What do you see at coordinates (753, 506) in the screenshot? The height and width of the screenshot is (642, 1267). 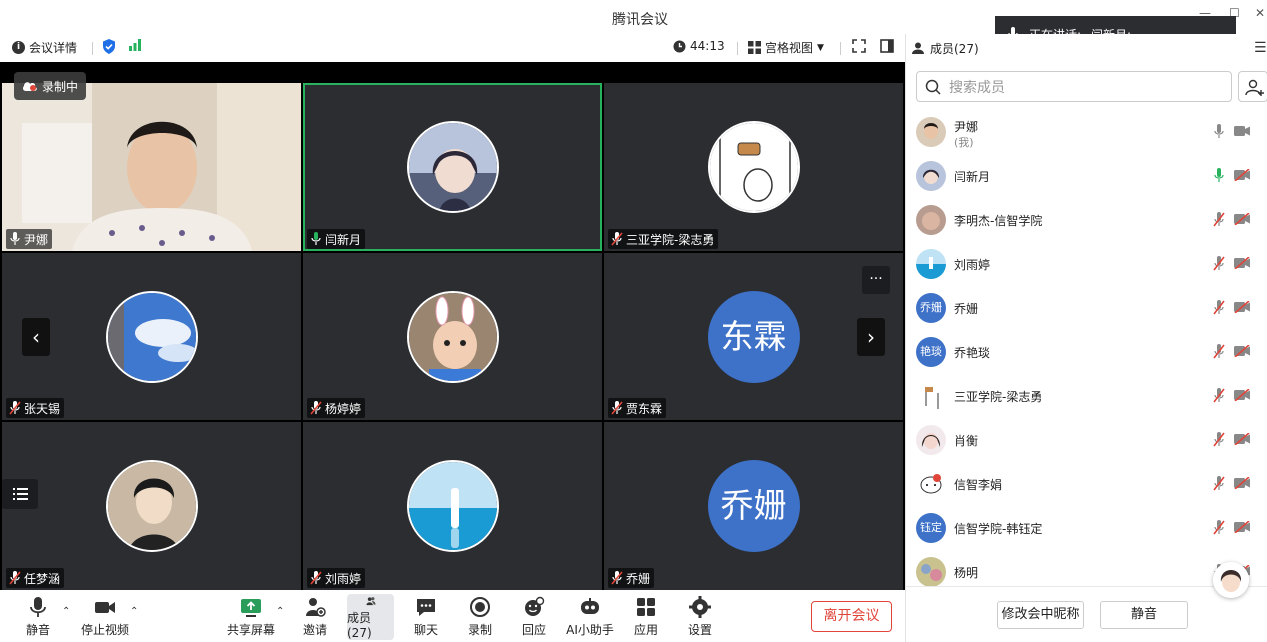 I see `video-tile: 乔姗 乔姗` at bounding box center [753, 506].